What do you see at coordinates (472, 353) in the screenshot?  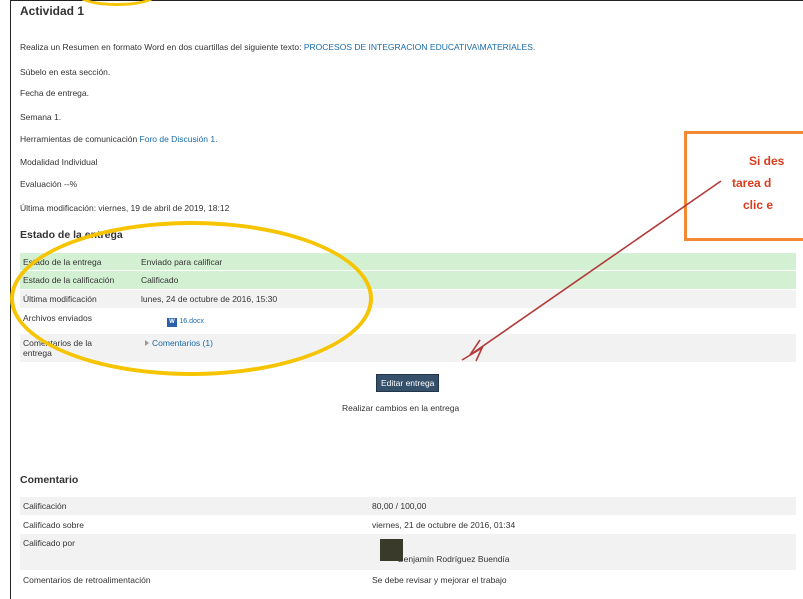 I see `arrow-head` at bounding box center [472, 353].